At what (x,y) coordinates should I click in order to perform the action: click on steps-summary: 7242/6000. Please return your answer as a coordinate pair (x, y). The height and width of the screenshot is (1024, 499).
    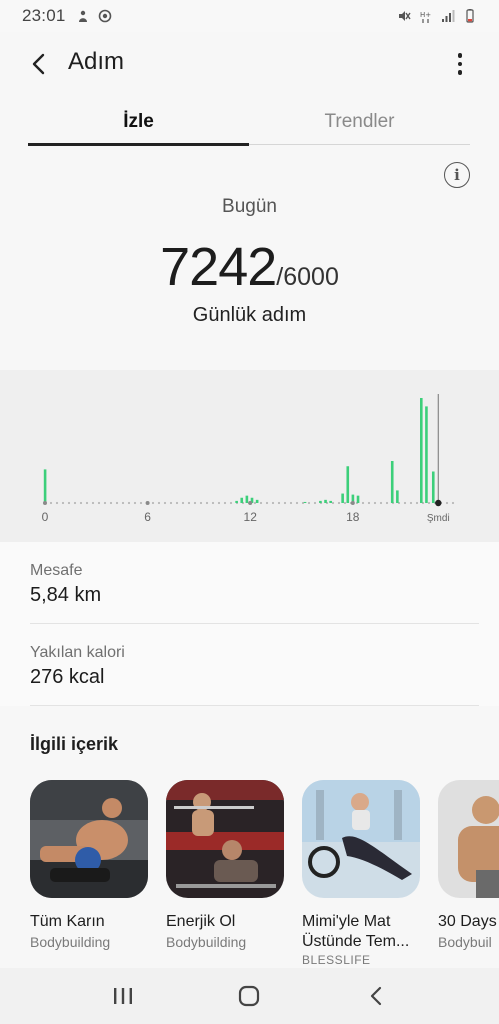
    Looking at the image, I should click on (249, 267).